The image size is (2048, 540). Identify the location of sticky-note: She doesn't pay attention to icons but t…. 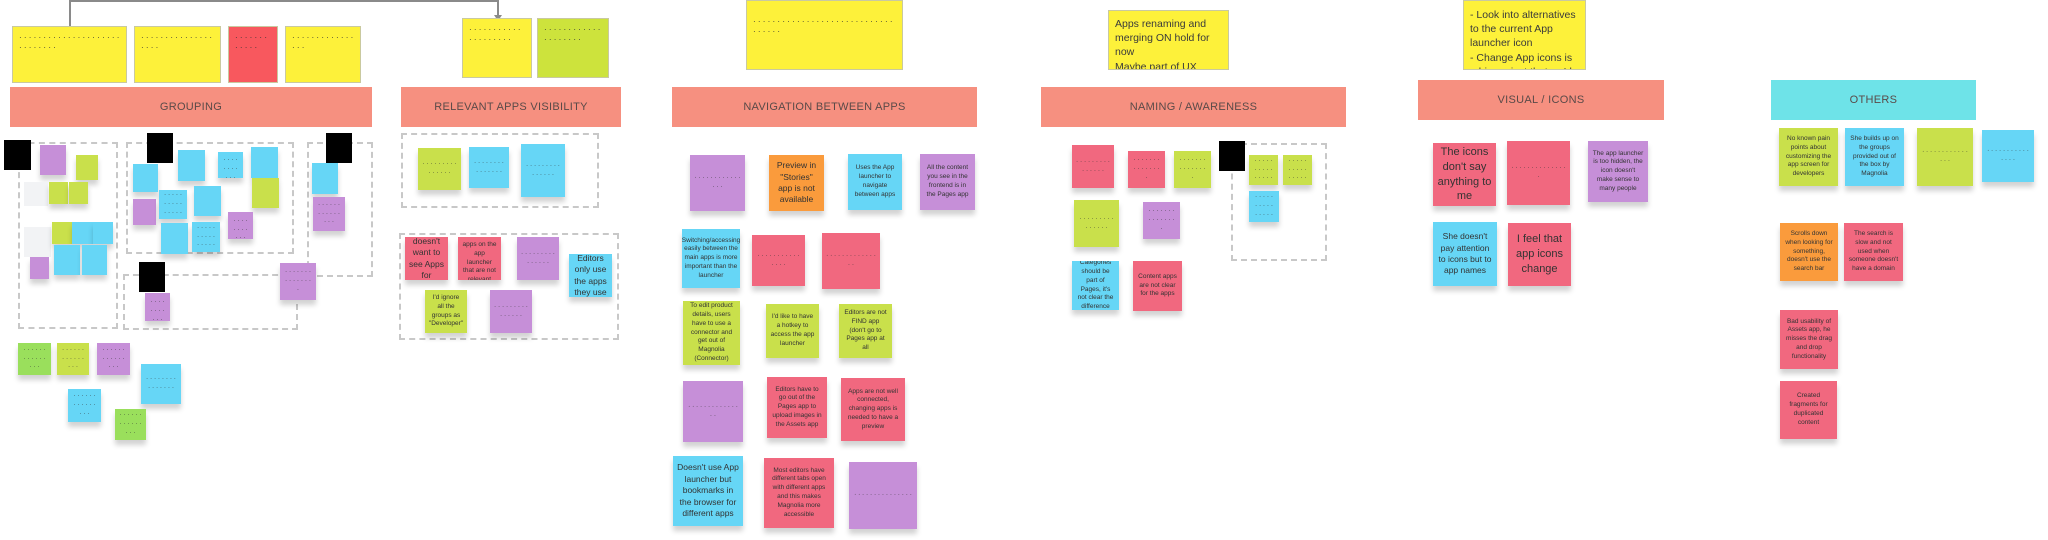
(1465, 254).